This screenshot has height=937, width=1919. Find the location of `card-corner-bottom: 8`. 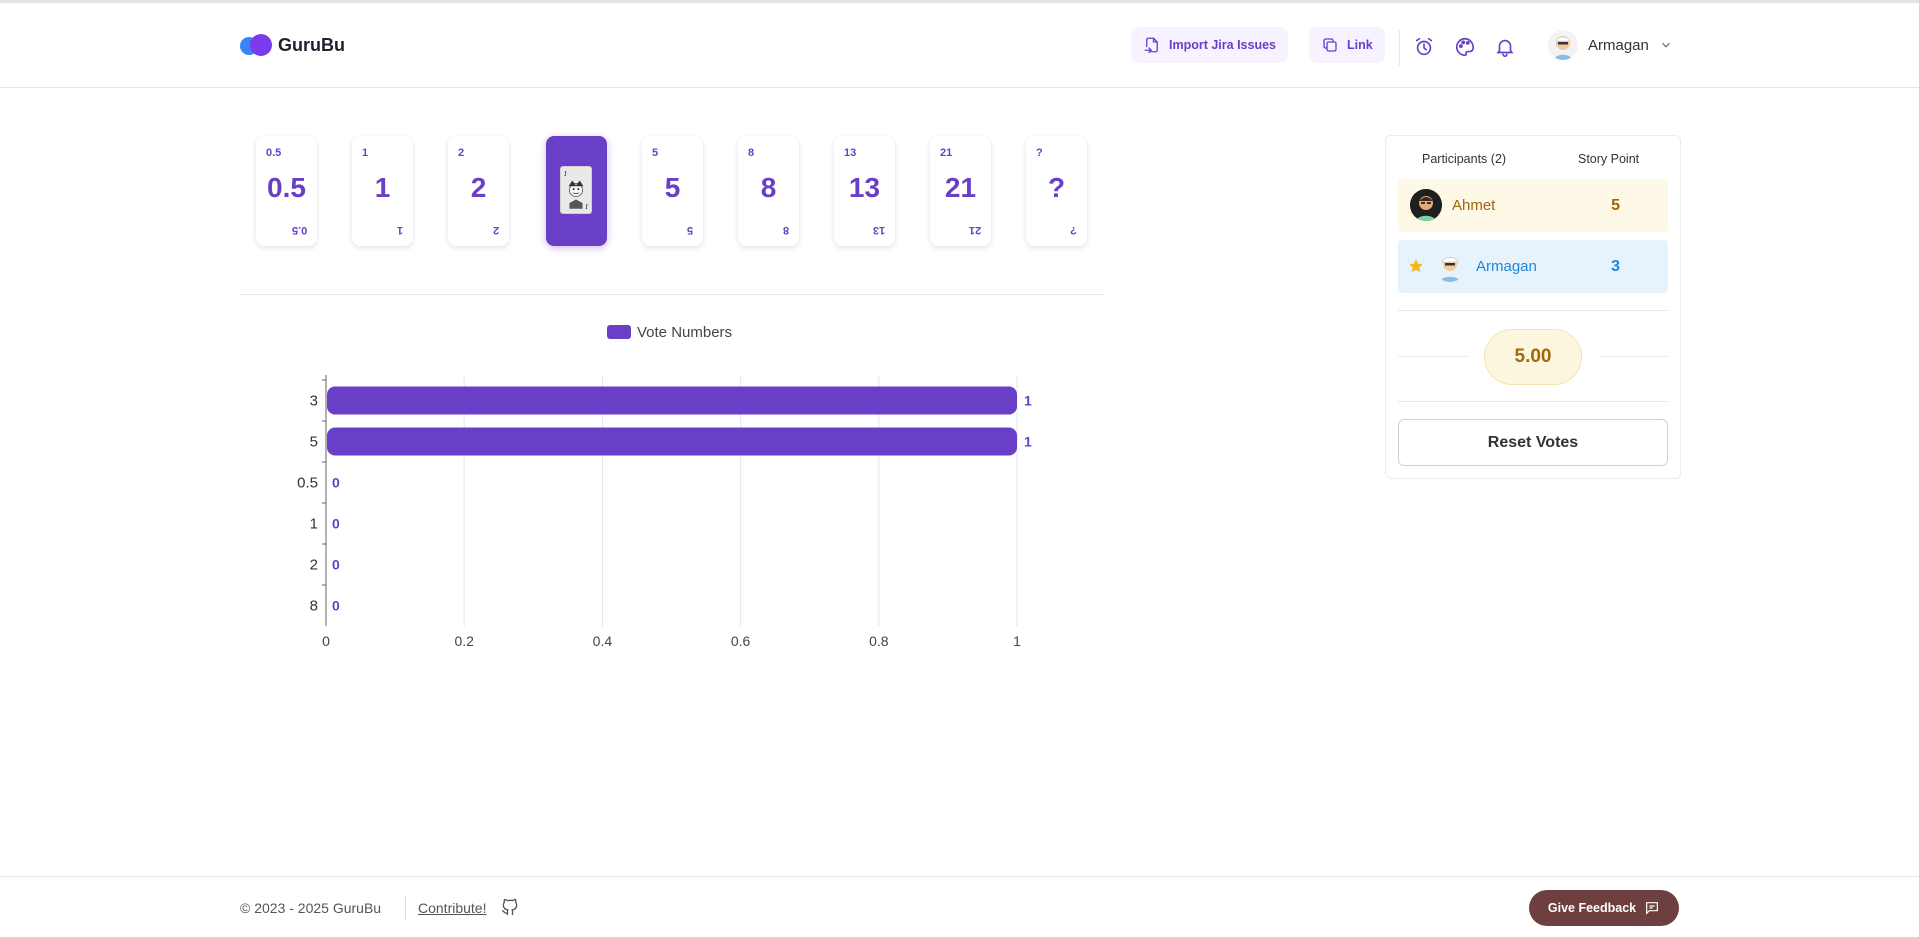

card-corner-bottom: 8 is located at coordinates (785, 230).